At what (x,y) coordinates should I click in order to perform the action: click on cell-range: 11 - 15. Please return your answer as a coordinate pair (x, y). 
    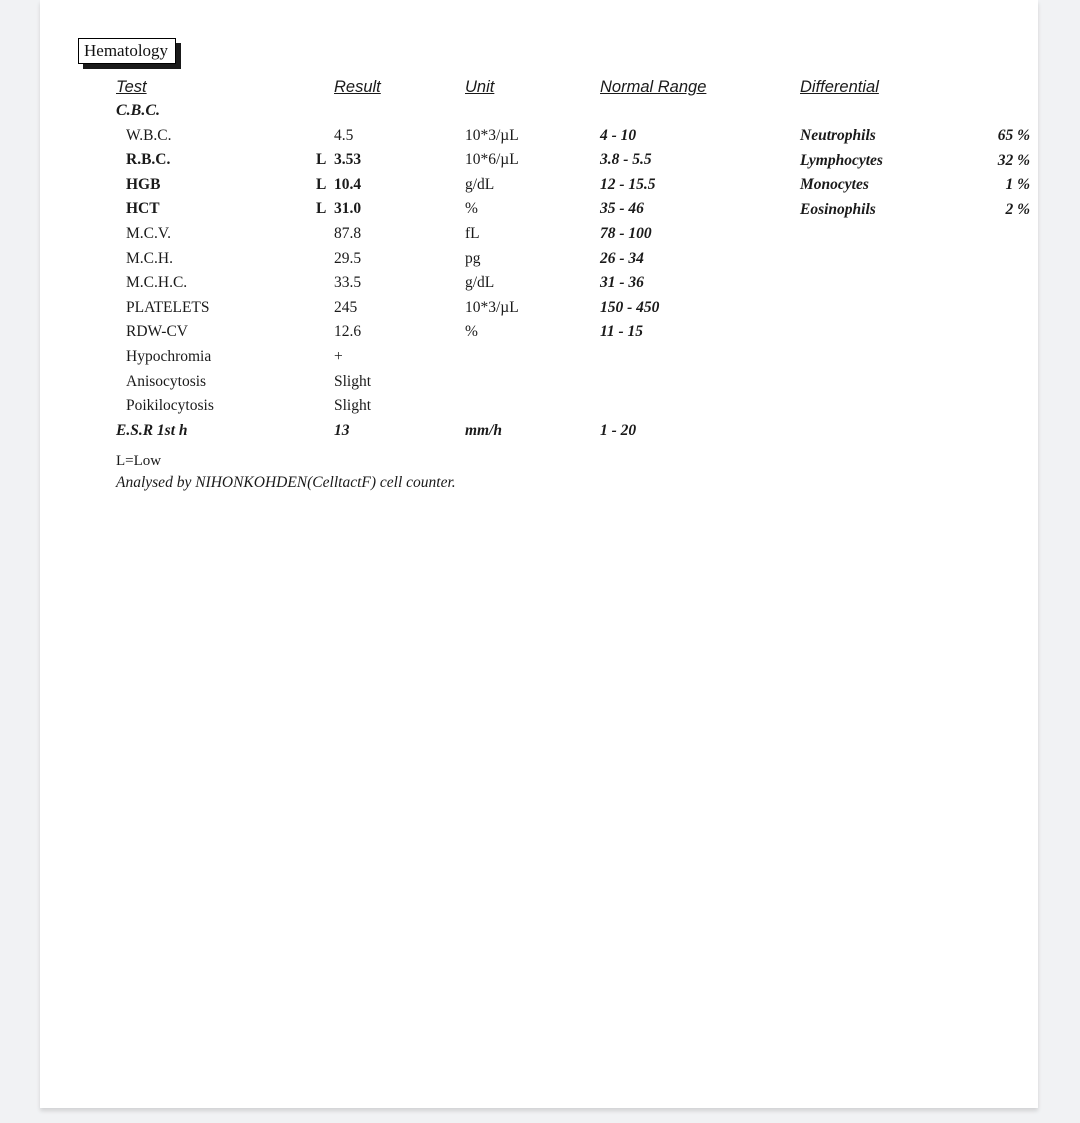
    Looking at the image, I should click on (622, 332).